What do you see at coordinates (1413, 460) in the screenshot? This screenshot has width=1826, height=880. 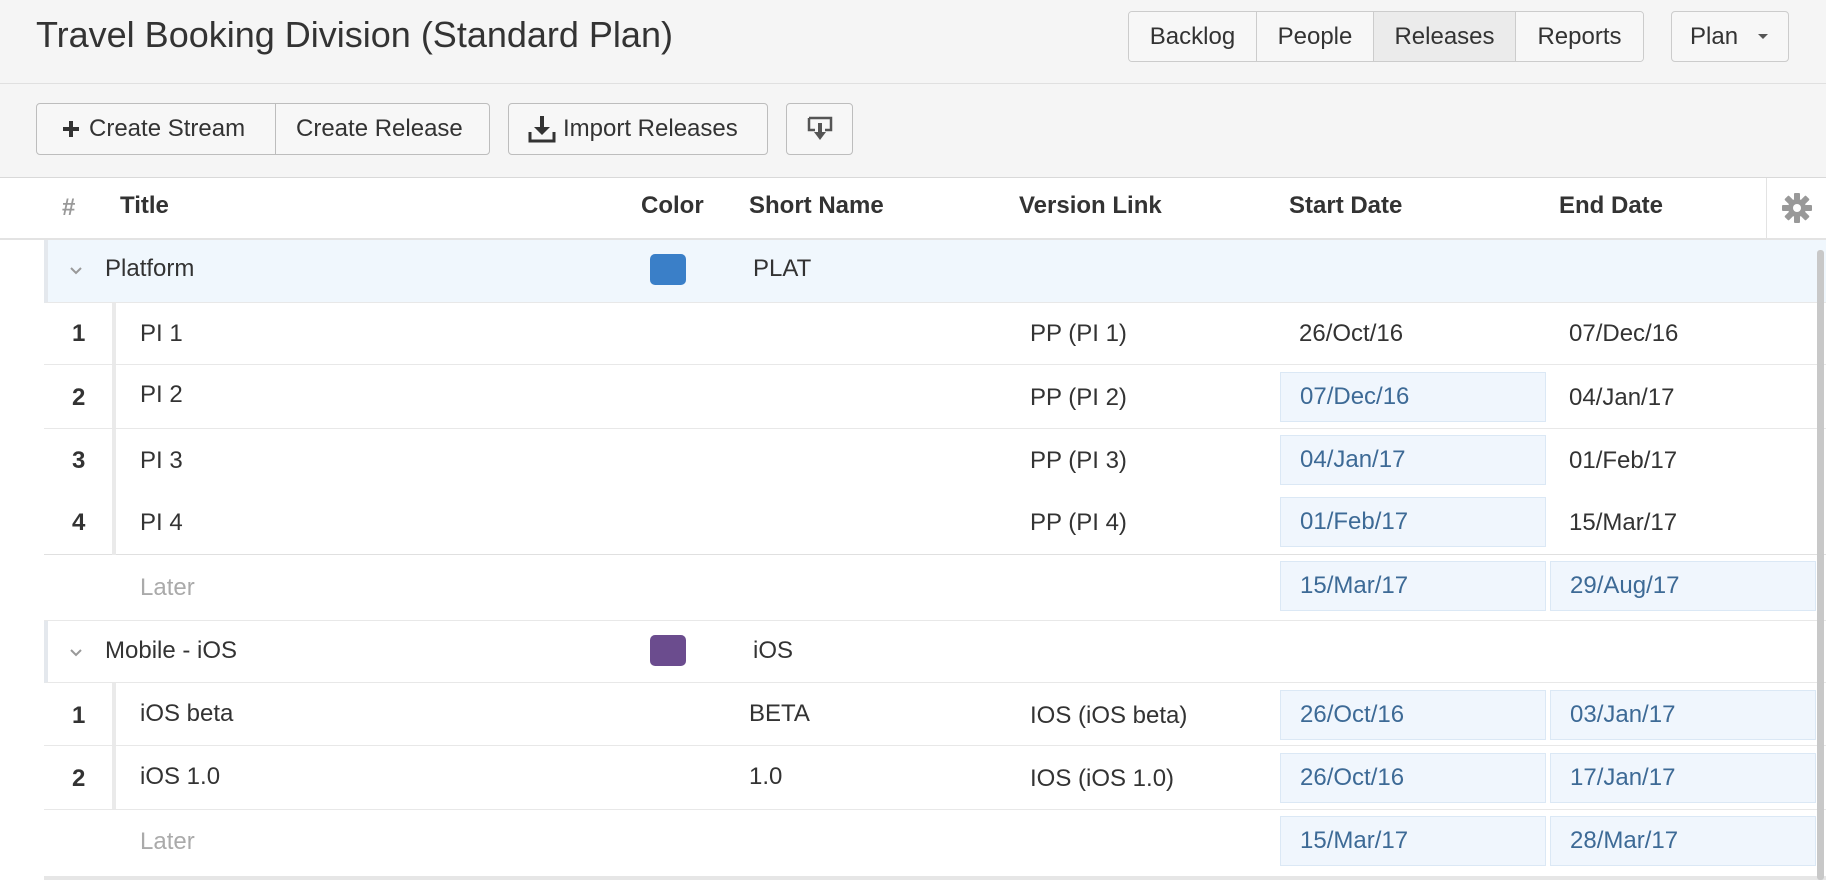 I see `release-start-date: 04/Jan/17` at bounding box center [1413, 460].